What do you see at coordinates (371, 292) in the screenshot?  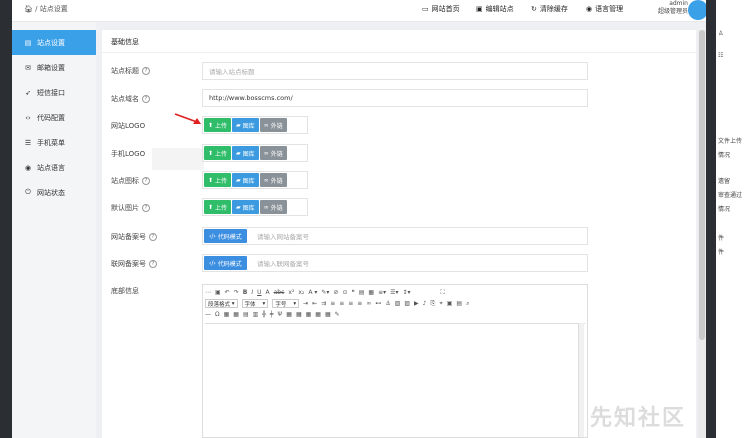 I see `select-all-icon: ▦` at bounding box center [371, 292].